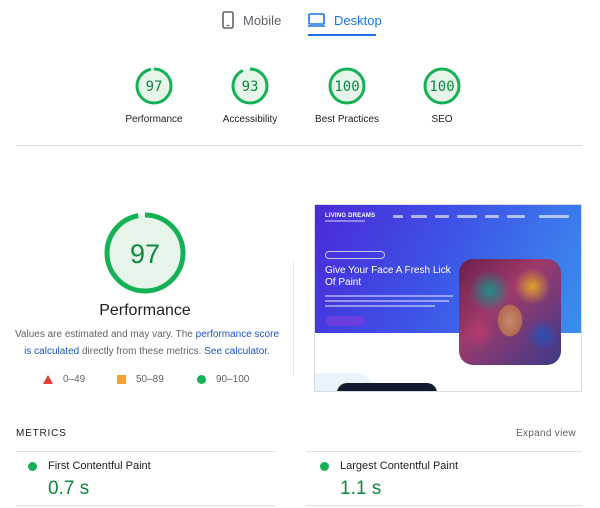 This screenshot has width=600, height=508. What do you see at coordinates (293, 319) in the screenshot?
I see `vertical-separator` at bounding box center [293, 319].